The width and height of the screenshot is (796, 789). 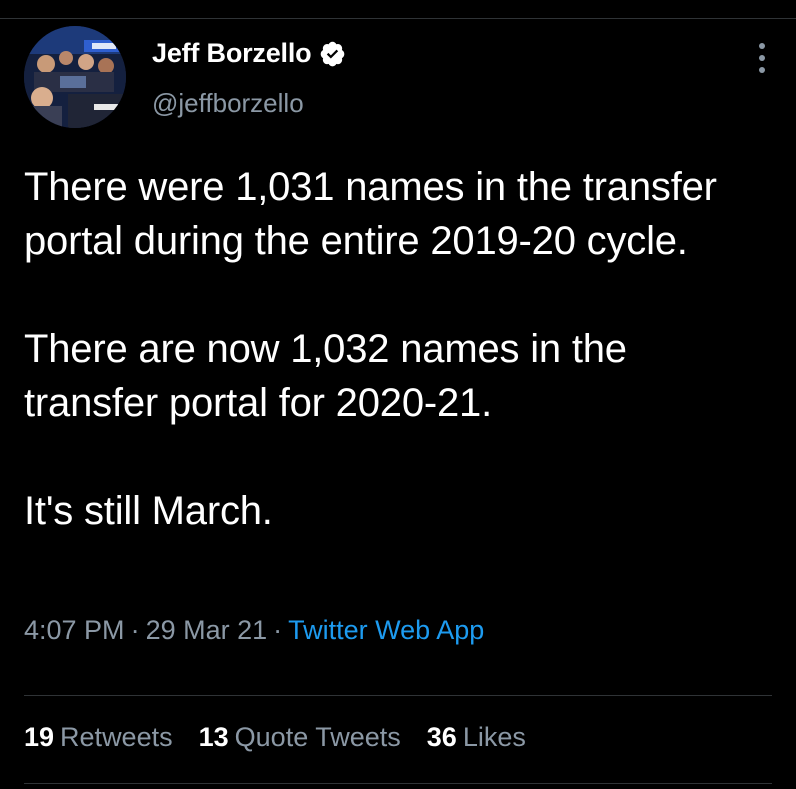 What do you see at coordinates (39, 737) in the screenshot?
I see `retweets-count: 19` at bounding box center [39, 737].